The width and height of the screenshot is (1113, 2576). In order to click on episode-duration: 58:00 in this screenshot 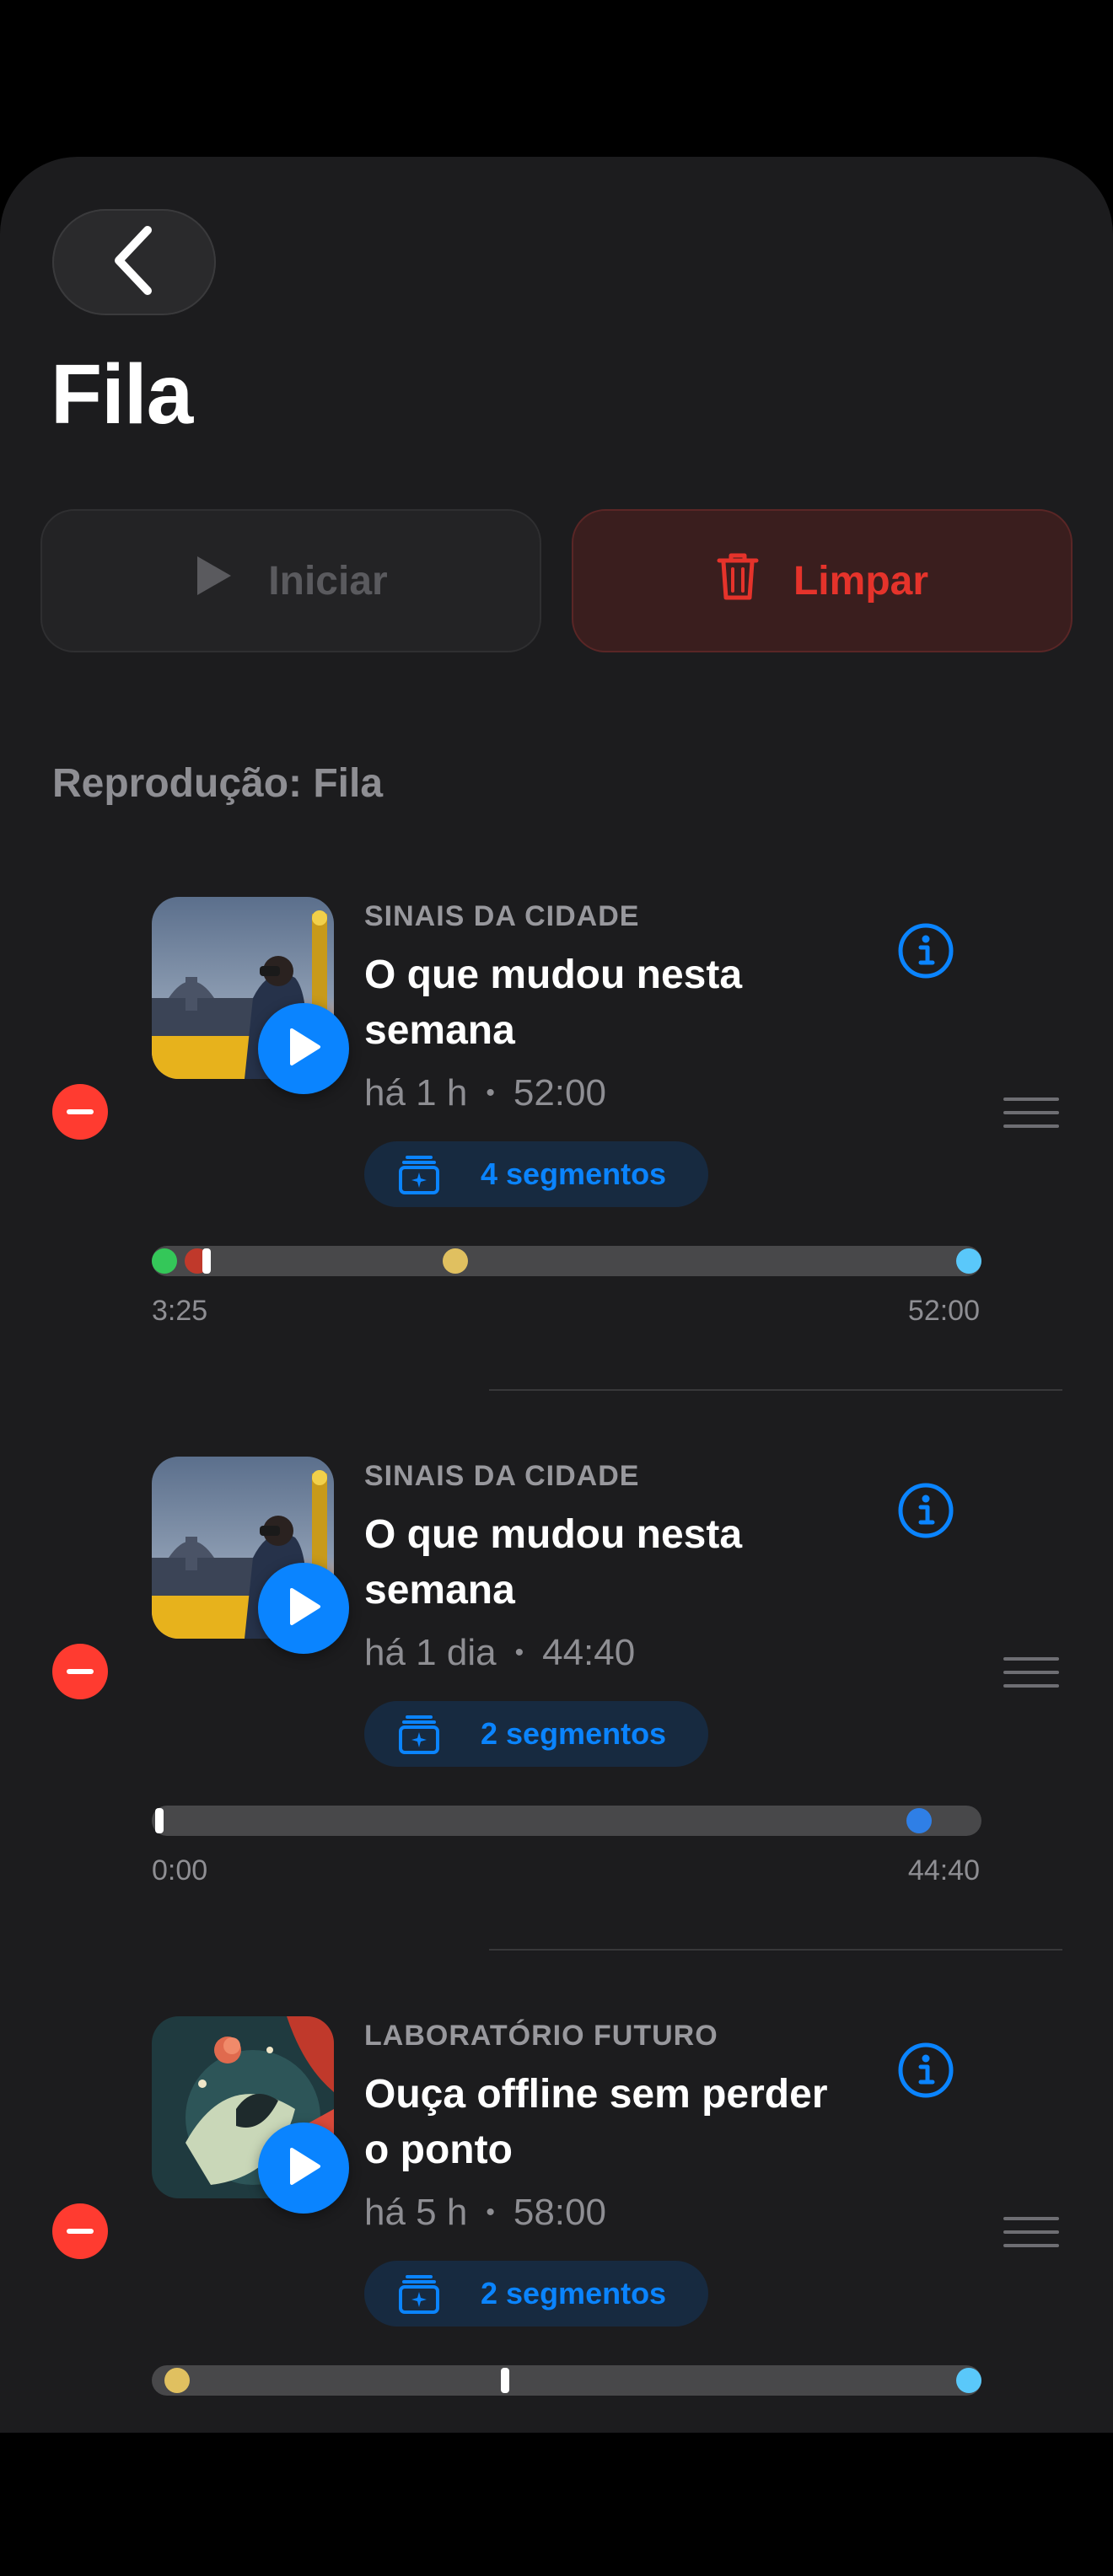, I will do `click(559, 2212)`.